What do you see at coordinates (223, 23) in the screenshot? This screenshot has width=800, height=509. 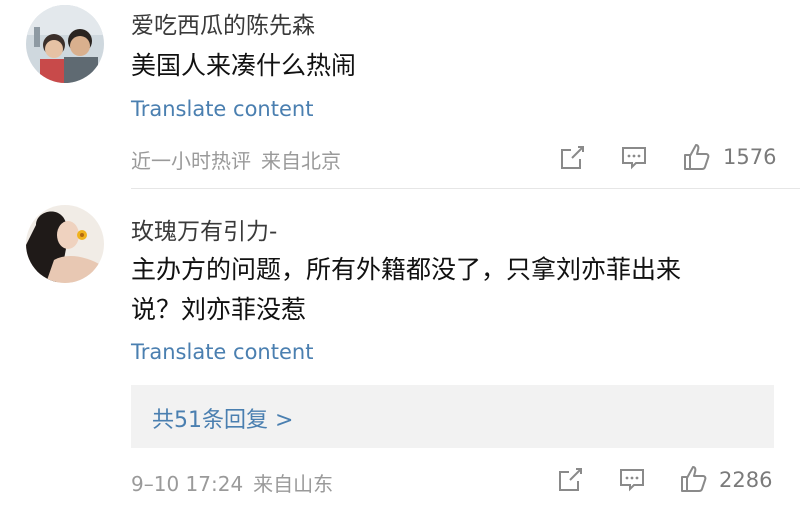 I see `username: 爱吃西瓜的陈先森` at bounding box center [223, 23].